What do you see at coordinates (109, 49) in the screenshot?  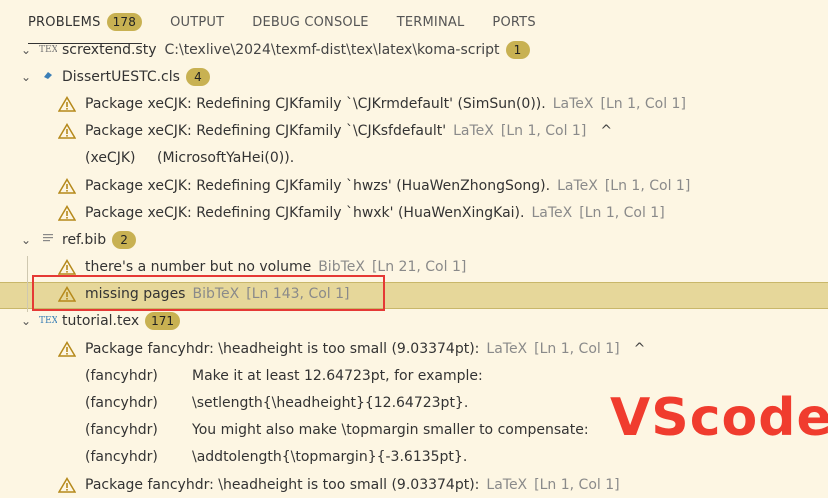 I see `file-name: scrextend.sty` at bounding box center [109, 49].